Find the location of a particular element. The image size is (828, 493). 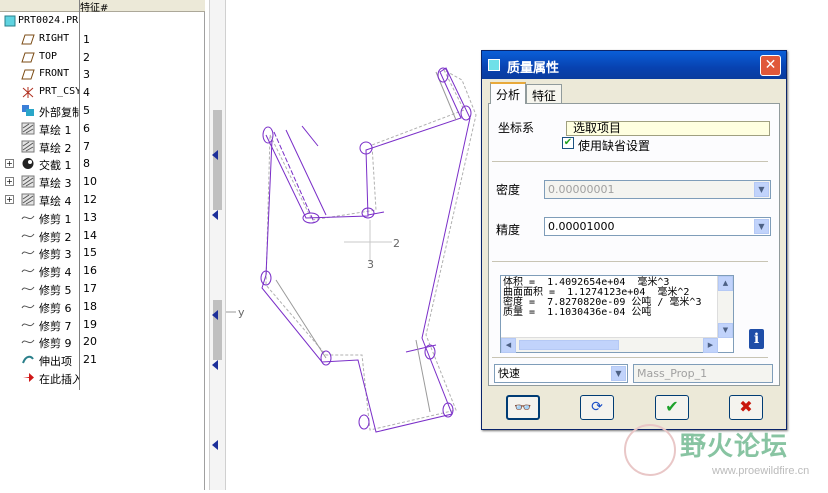

tree-item: TOP 2 is located at coordinates (102, 58).